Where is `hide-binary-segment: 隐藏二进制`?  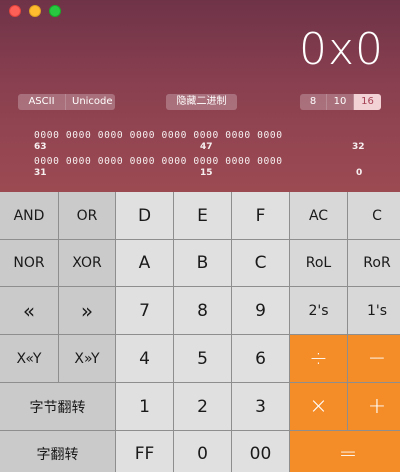 hide-binary-segment: 隐藏二进制 is located at coordinates (201, 102).